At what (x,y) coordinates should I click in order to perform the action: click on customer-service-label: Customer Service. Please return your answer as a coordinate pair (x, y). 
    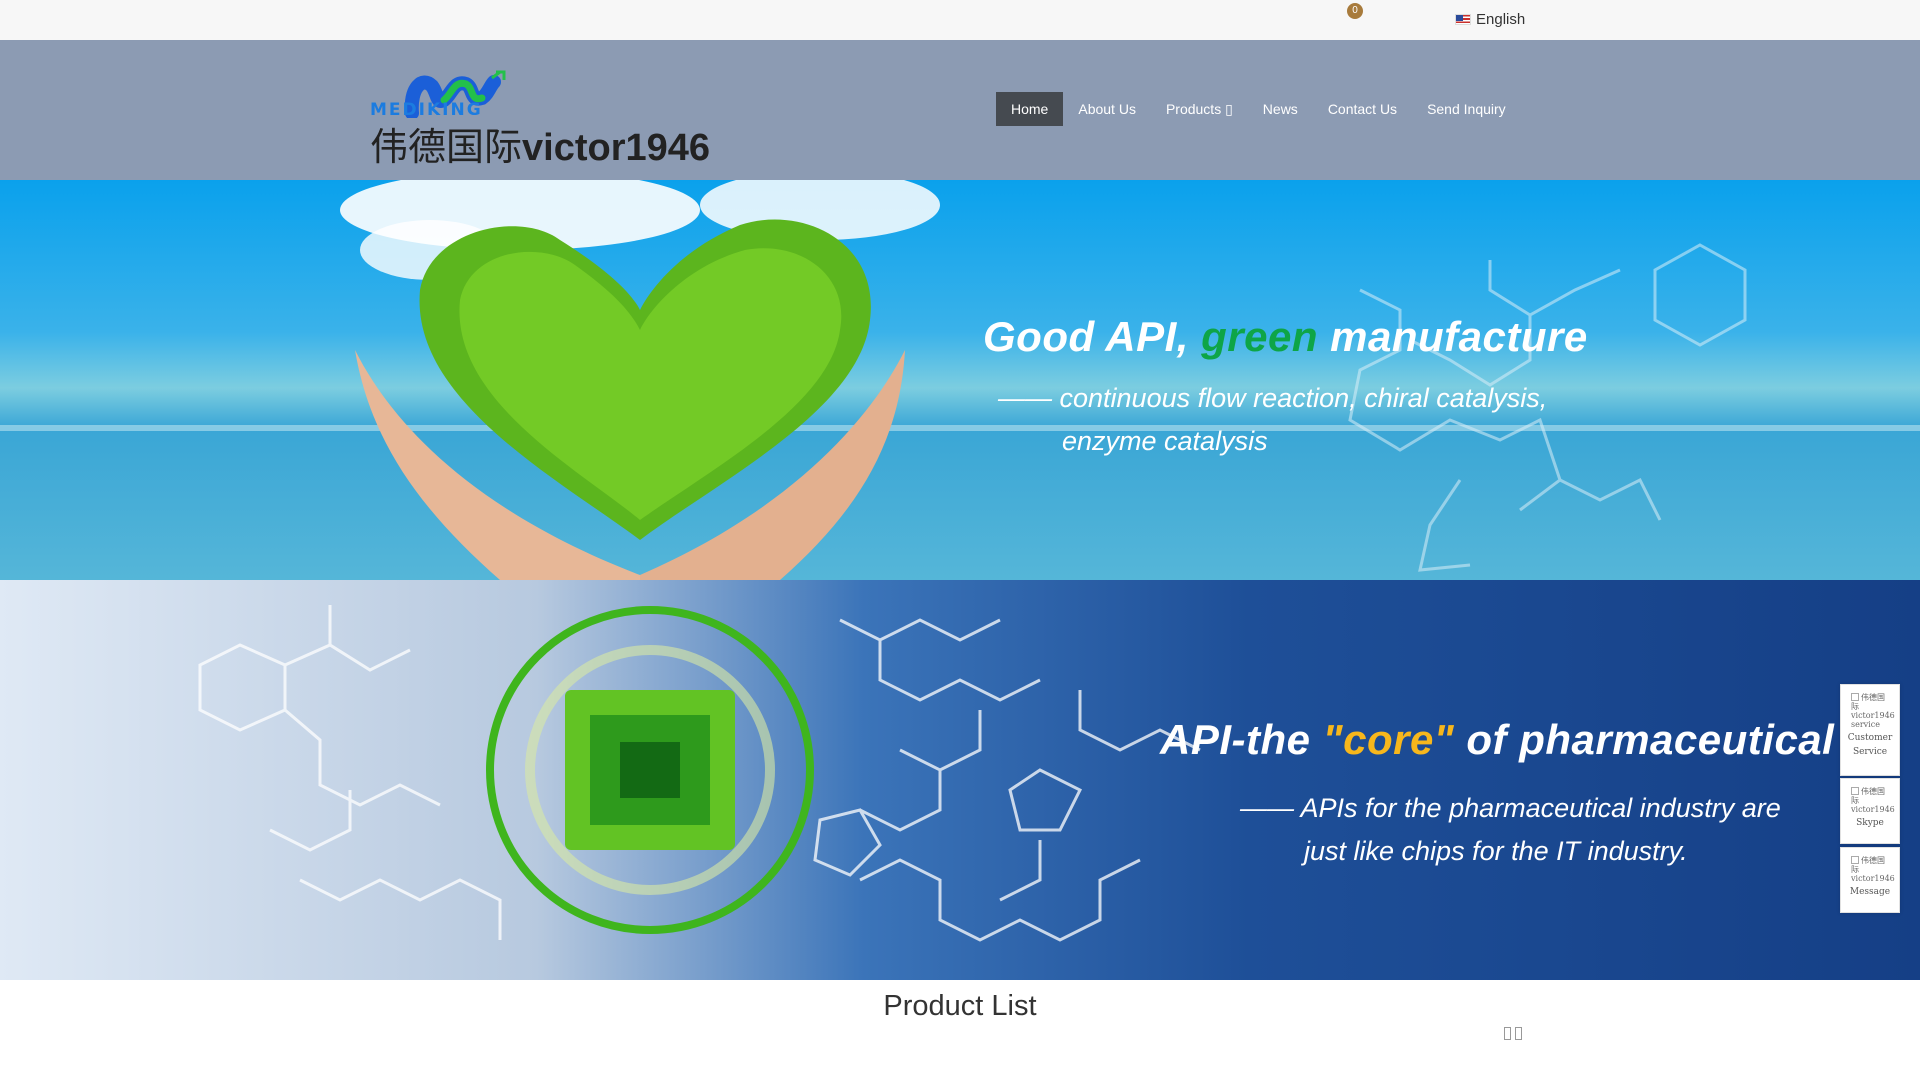
    Looking at the image, I should click on (1870, 748).